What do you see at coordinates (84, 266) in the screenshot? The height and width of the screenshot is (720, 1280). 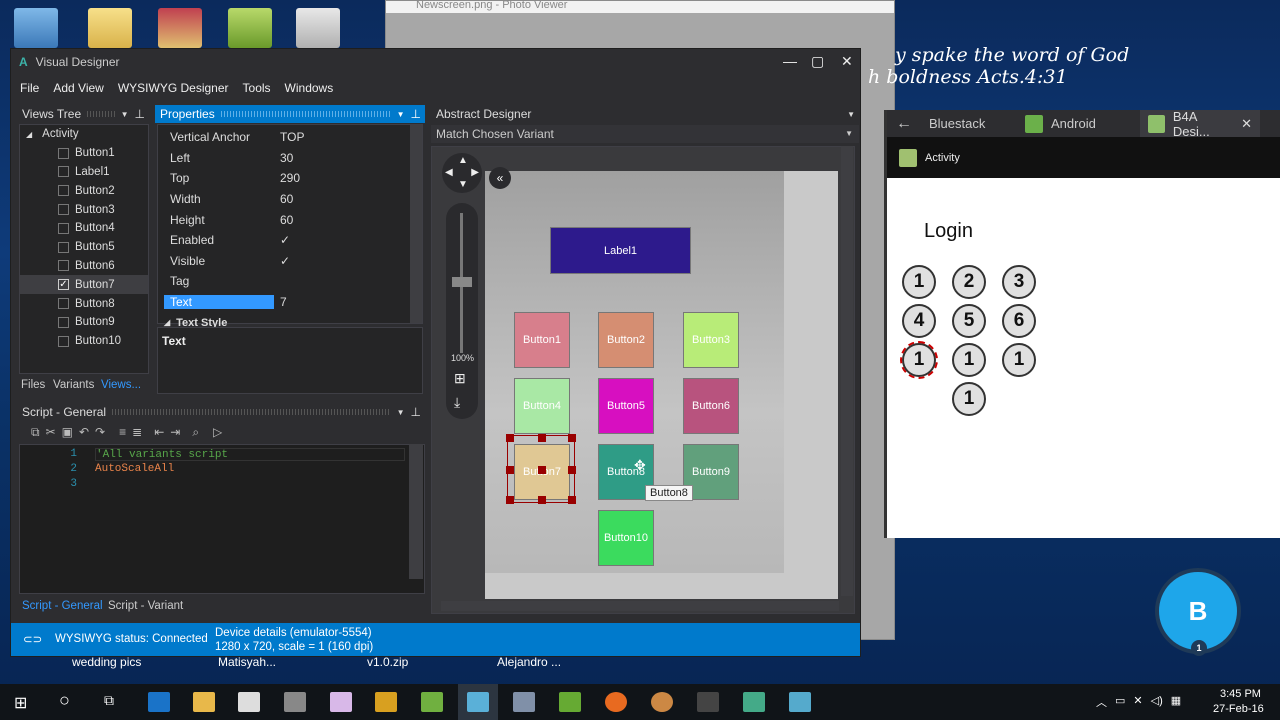 I see `tree-item: Button6` at bounding box center [84, 266].